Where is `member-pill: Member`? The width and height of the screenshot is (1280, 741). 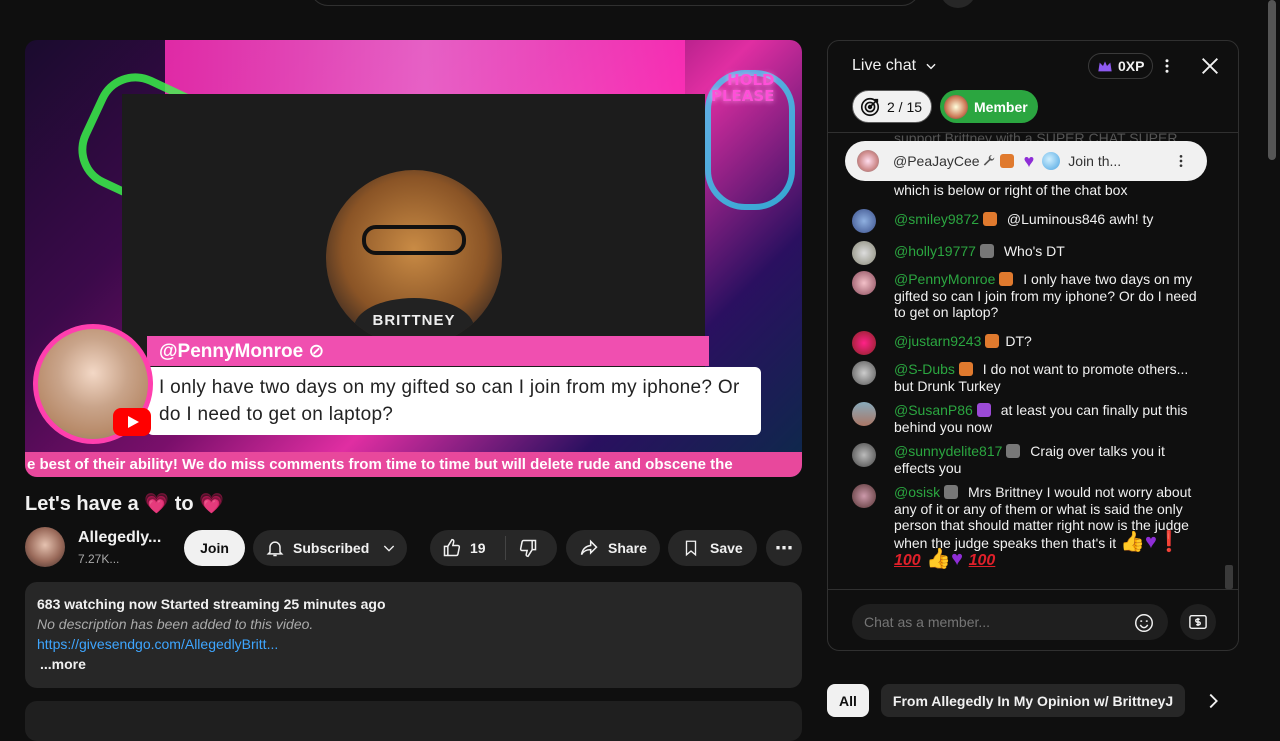
member-pill: Member is located at coordinates (989, 106).